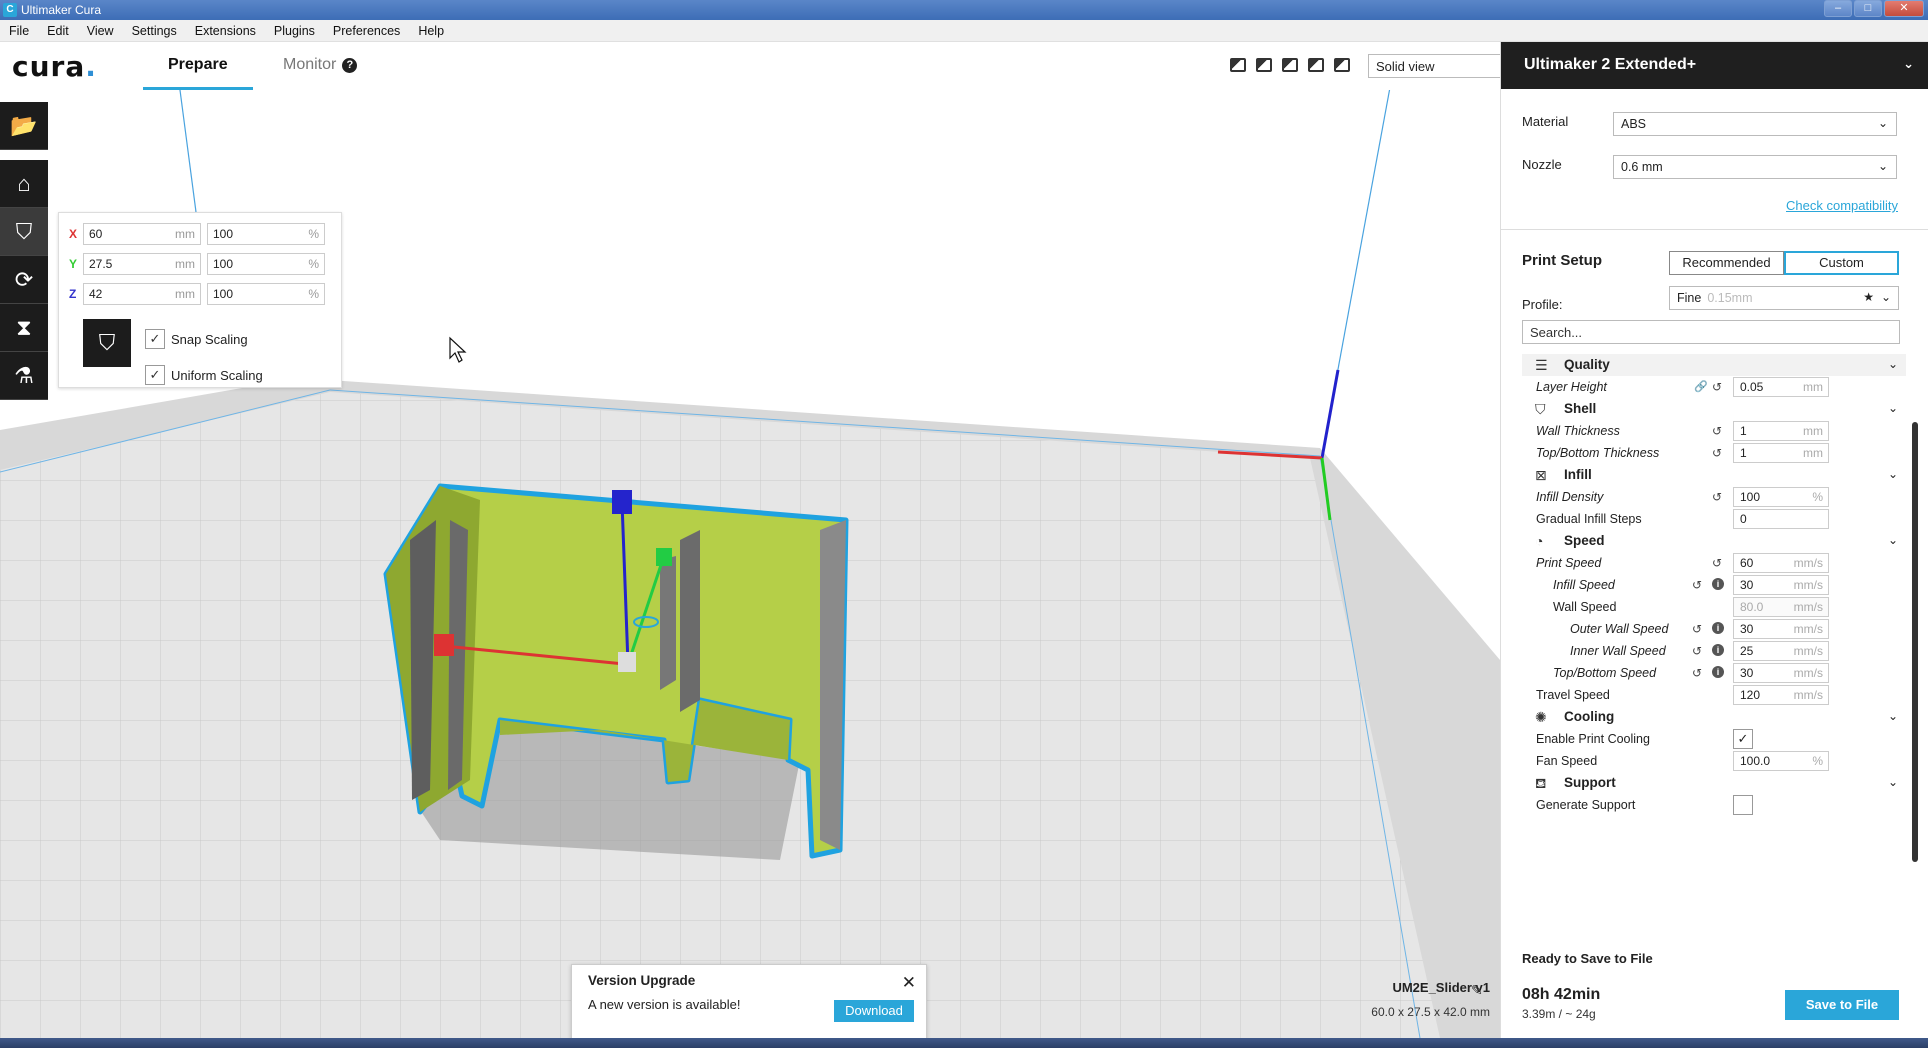 The image size is (1928, 1048). Describe the element at coordinates (1842, 205) in the screenshot. I see `check-compatibility-link: Check compatibility` at that location.